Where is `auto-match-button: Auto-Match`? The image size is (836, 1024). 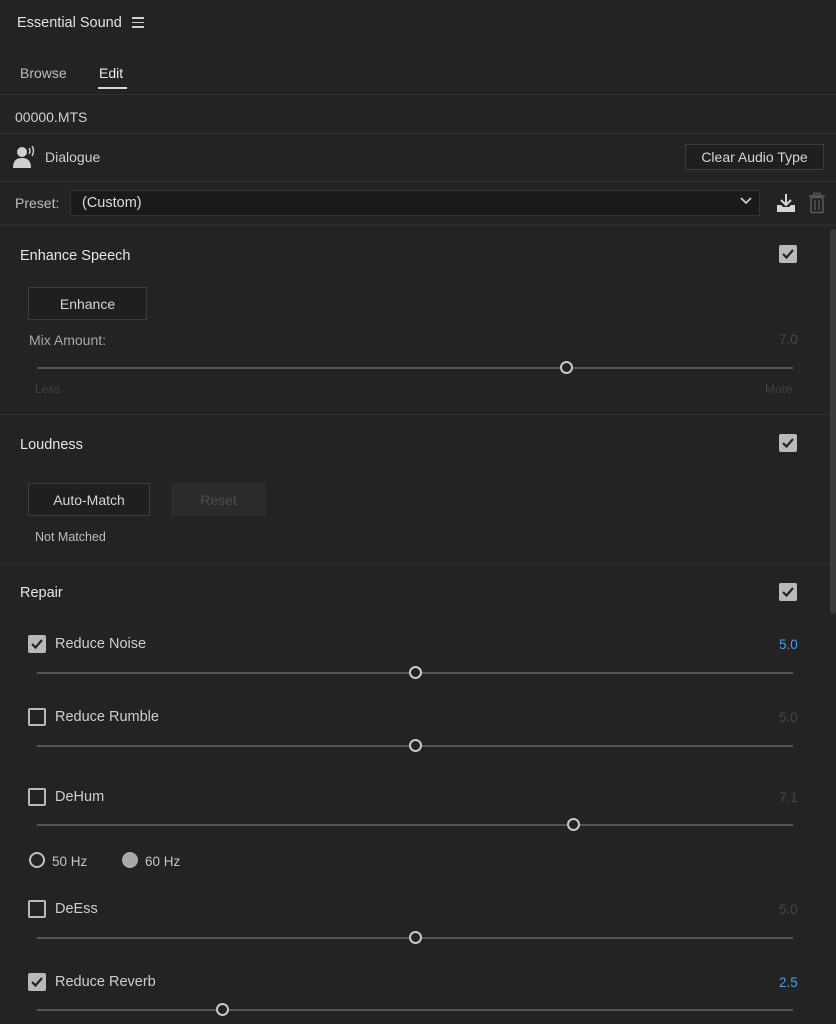 auto-match-button: Auto-Match is located at coordinates (89, 499).